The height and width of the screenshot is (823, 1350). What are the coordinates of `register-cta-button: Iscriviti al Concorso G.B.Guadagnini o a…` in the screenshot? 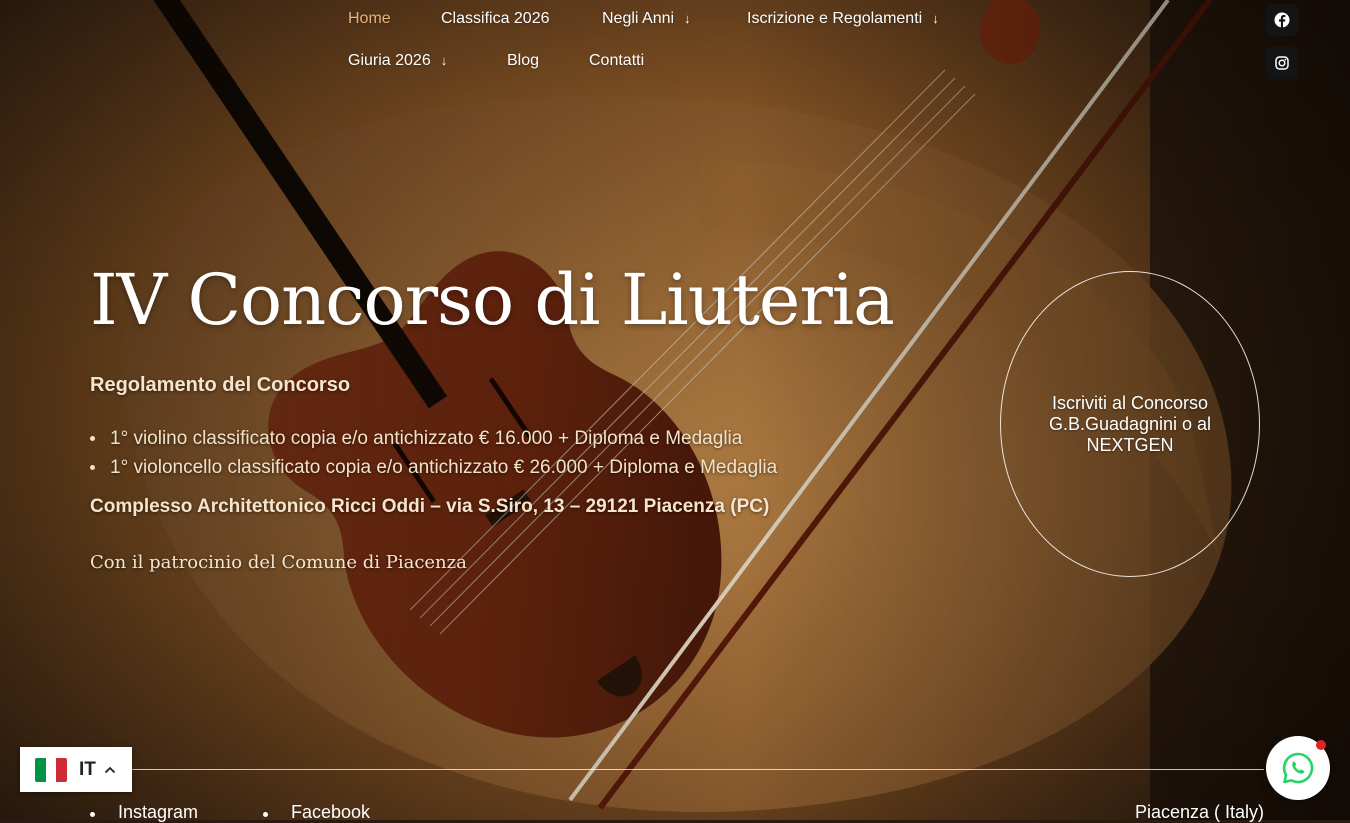 It's located at (1130, 424).